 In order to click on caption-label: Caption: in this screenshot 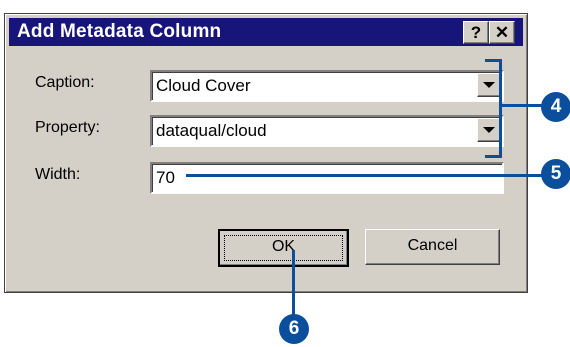, I will do `click(65, 82)`.